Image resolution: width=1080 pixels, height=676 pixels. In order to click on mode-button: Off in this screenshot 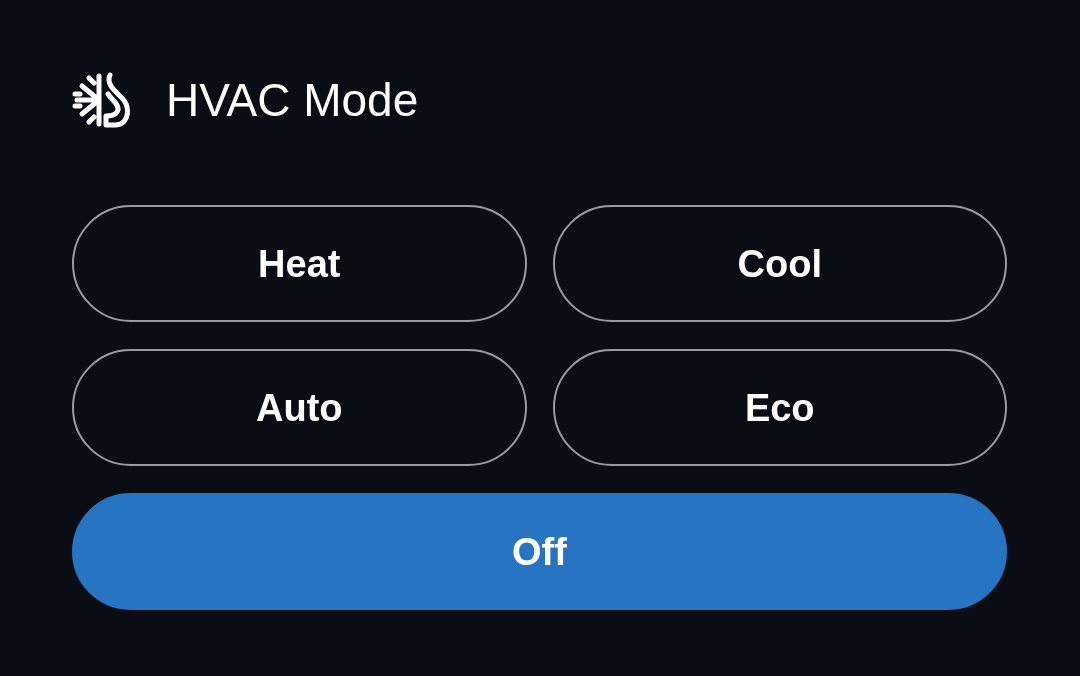, I will do `click(539, 551)`.